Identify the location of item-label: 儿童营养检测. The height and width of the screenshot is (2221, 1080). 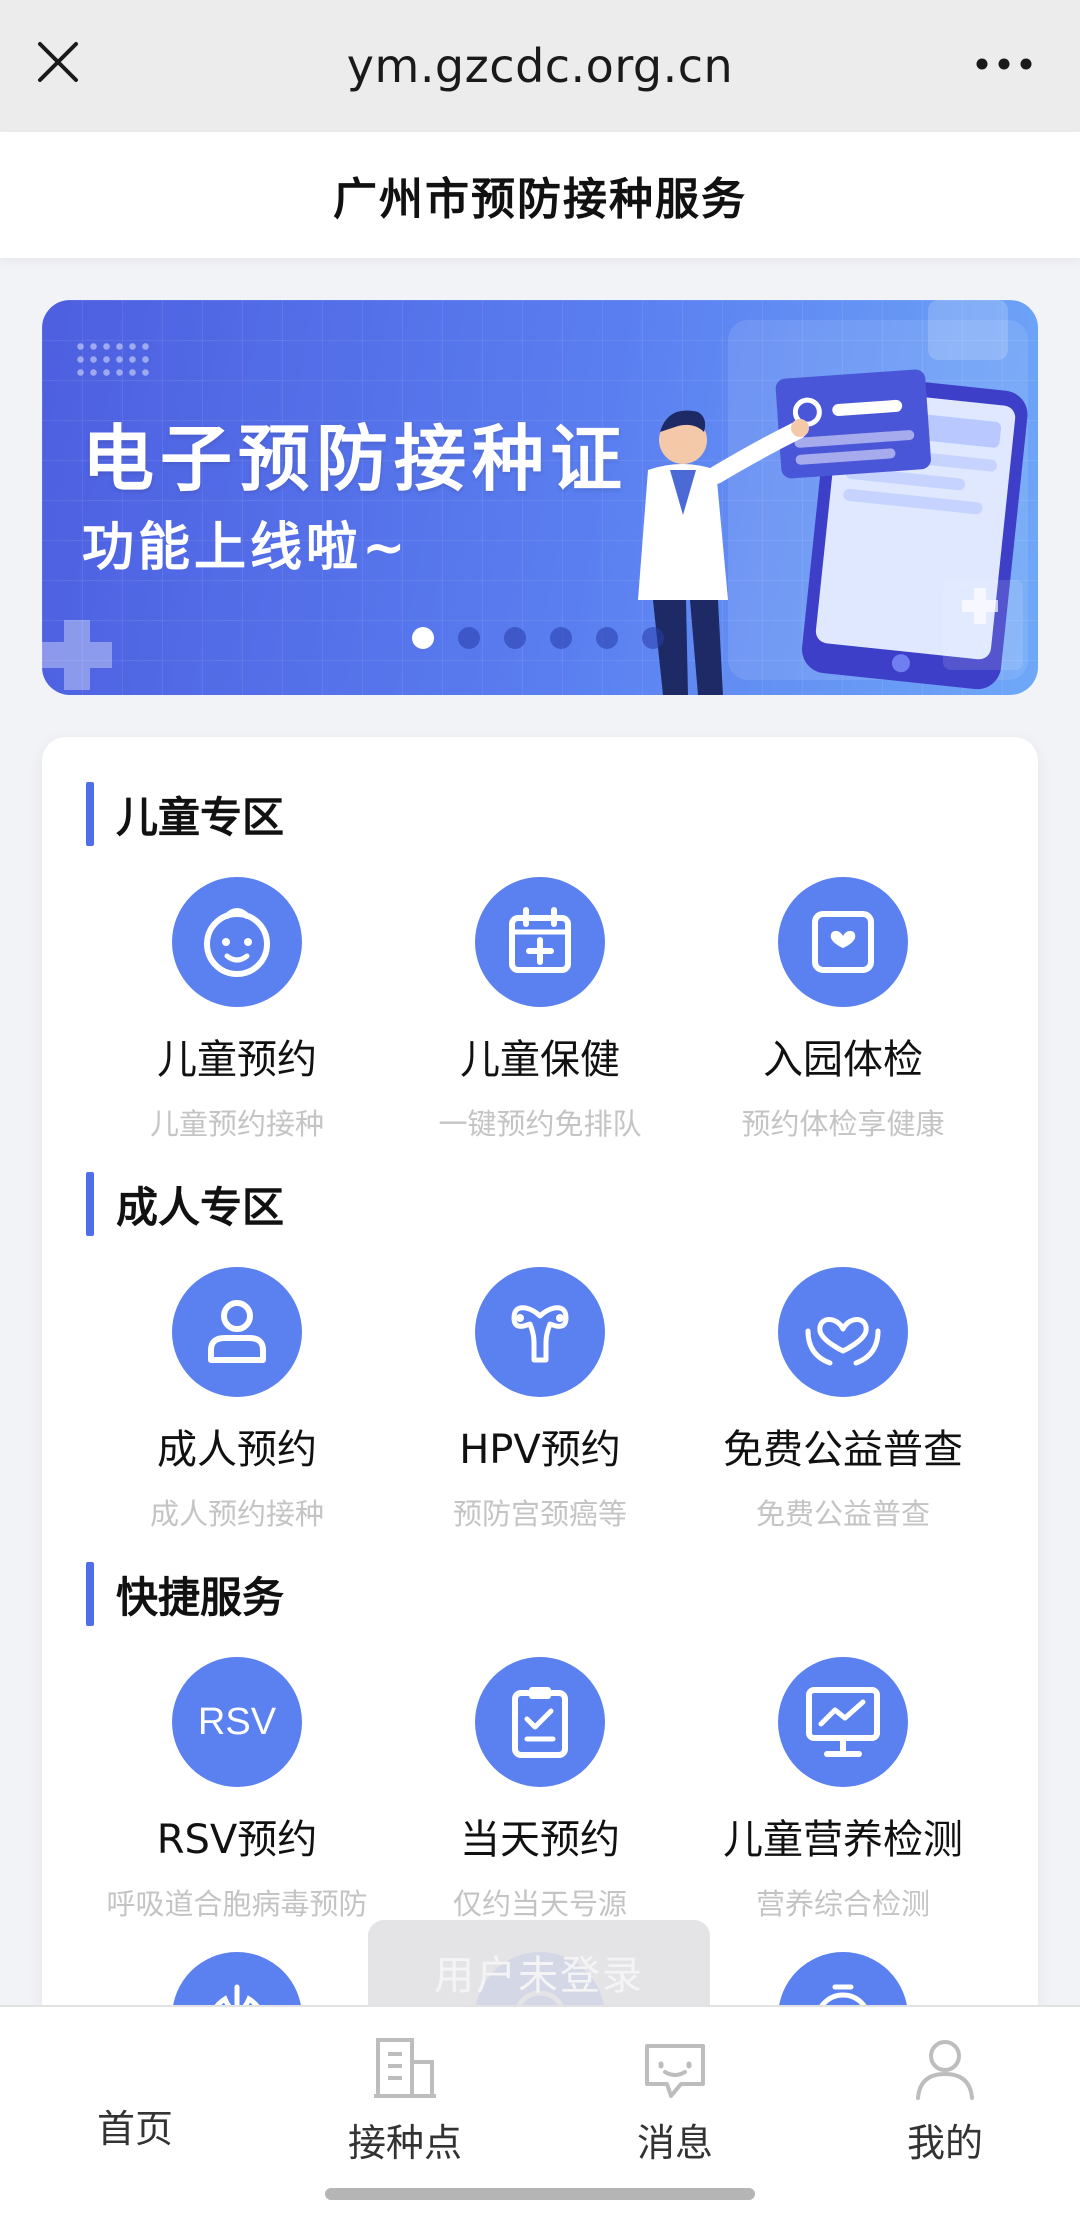
(843, 1840).